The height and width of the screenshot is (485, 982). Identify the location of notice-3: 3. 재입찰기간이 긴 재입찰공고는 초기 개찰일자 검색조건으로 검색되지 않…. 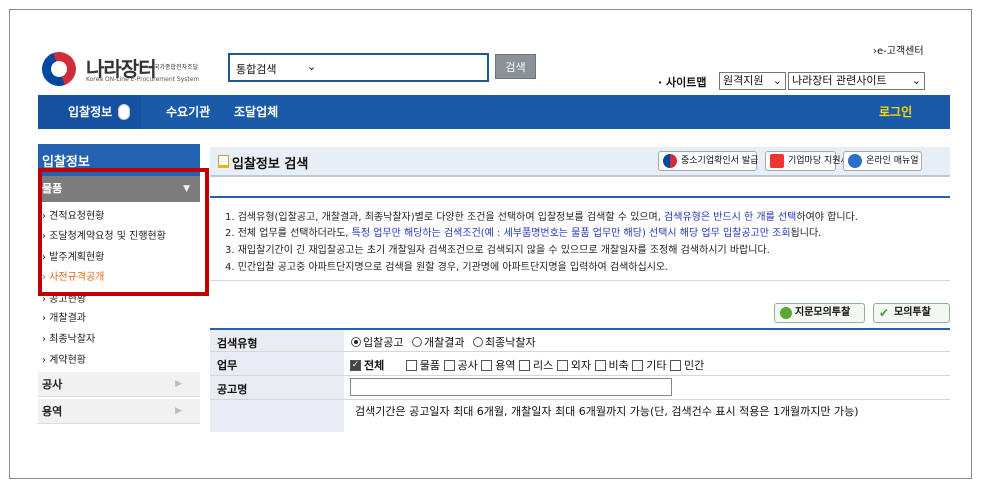
(497, 250).